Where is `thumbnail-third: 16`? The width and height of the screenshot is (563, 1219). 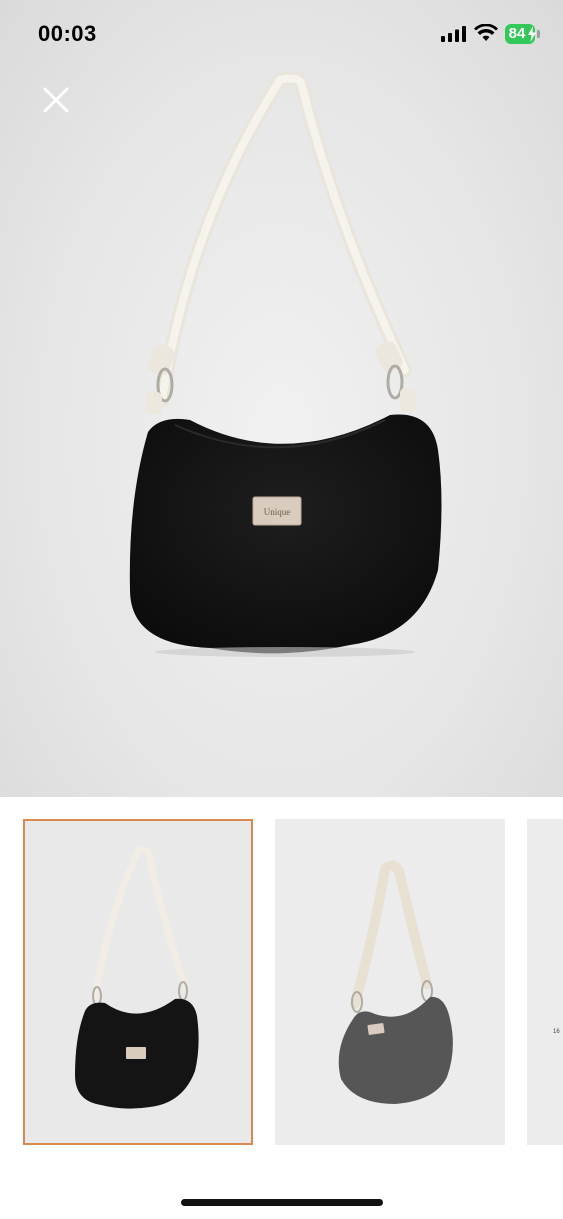
thumbnail-third: 16 is located at coordinates (545, 982).